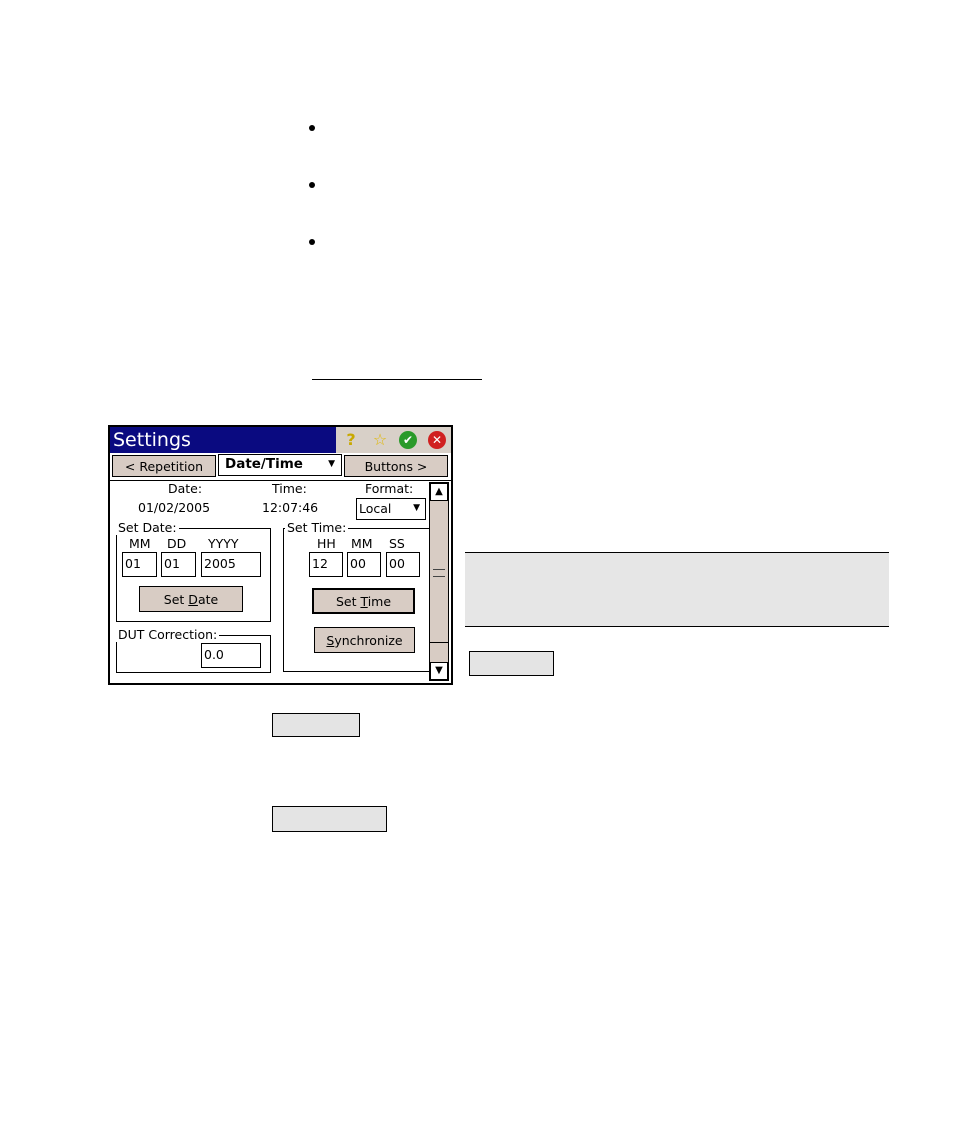 This screenshot has height=1144, width=954. I want to click on set-date-yyyy-input: 2005, so click(231, 564).